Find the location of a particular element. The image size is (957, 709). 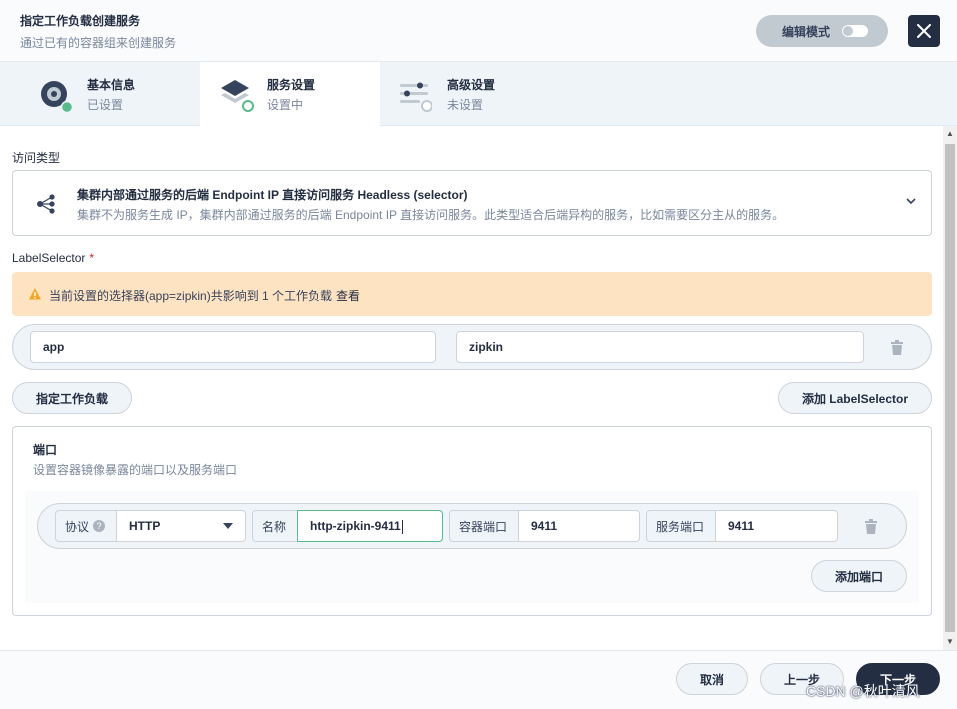

add-port-button: 添加端口 is located at coordinates (859, 576).